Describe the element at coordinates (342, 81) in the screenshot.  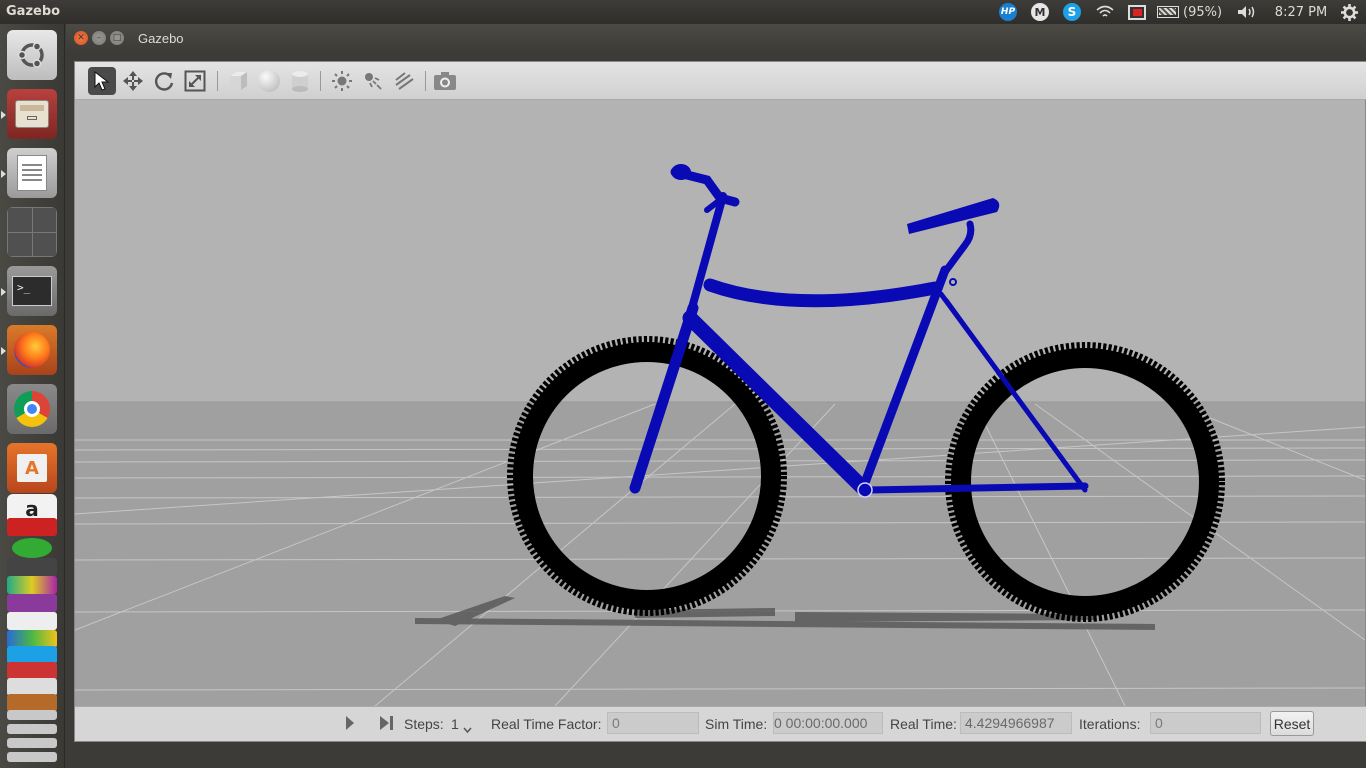
I see `point-light-icon` at that location.